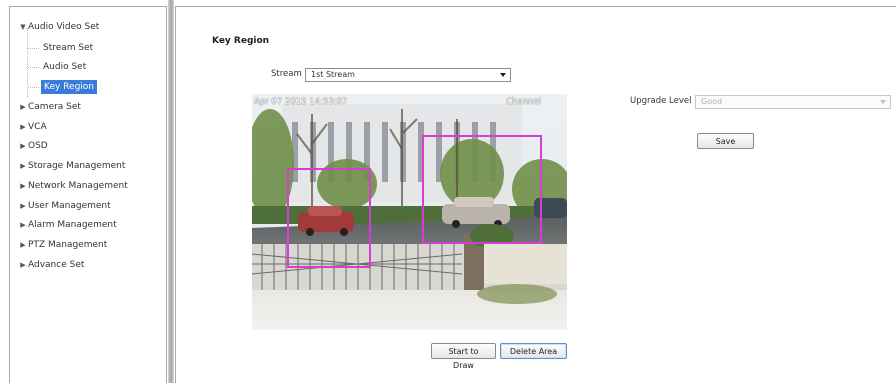 The height and width of the screenshot is (383, 896). Describe the element at coordinates (69, 87) in the screenshot. I see `tree-node-label: Key Region` at that location.